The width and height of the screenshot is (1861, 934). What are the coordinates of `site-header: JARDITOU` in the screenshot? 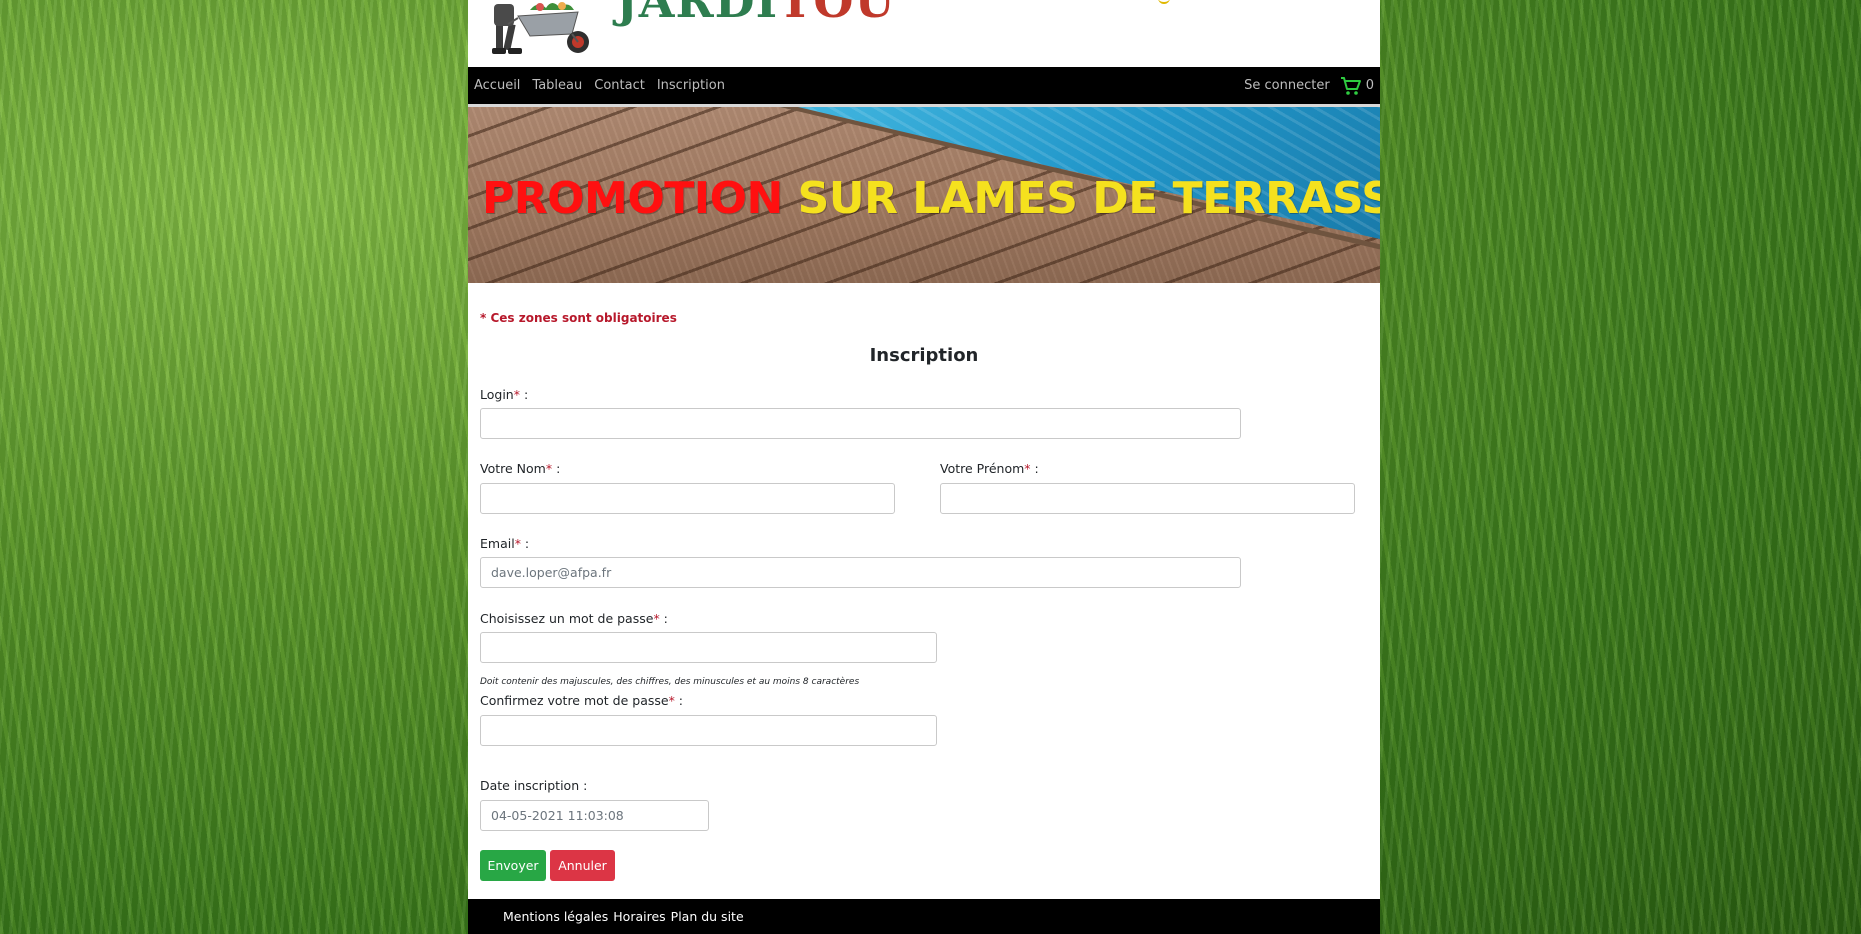 It's located at (924, 33).